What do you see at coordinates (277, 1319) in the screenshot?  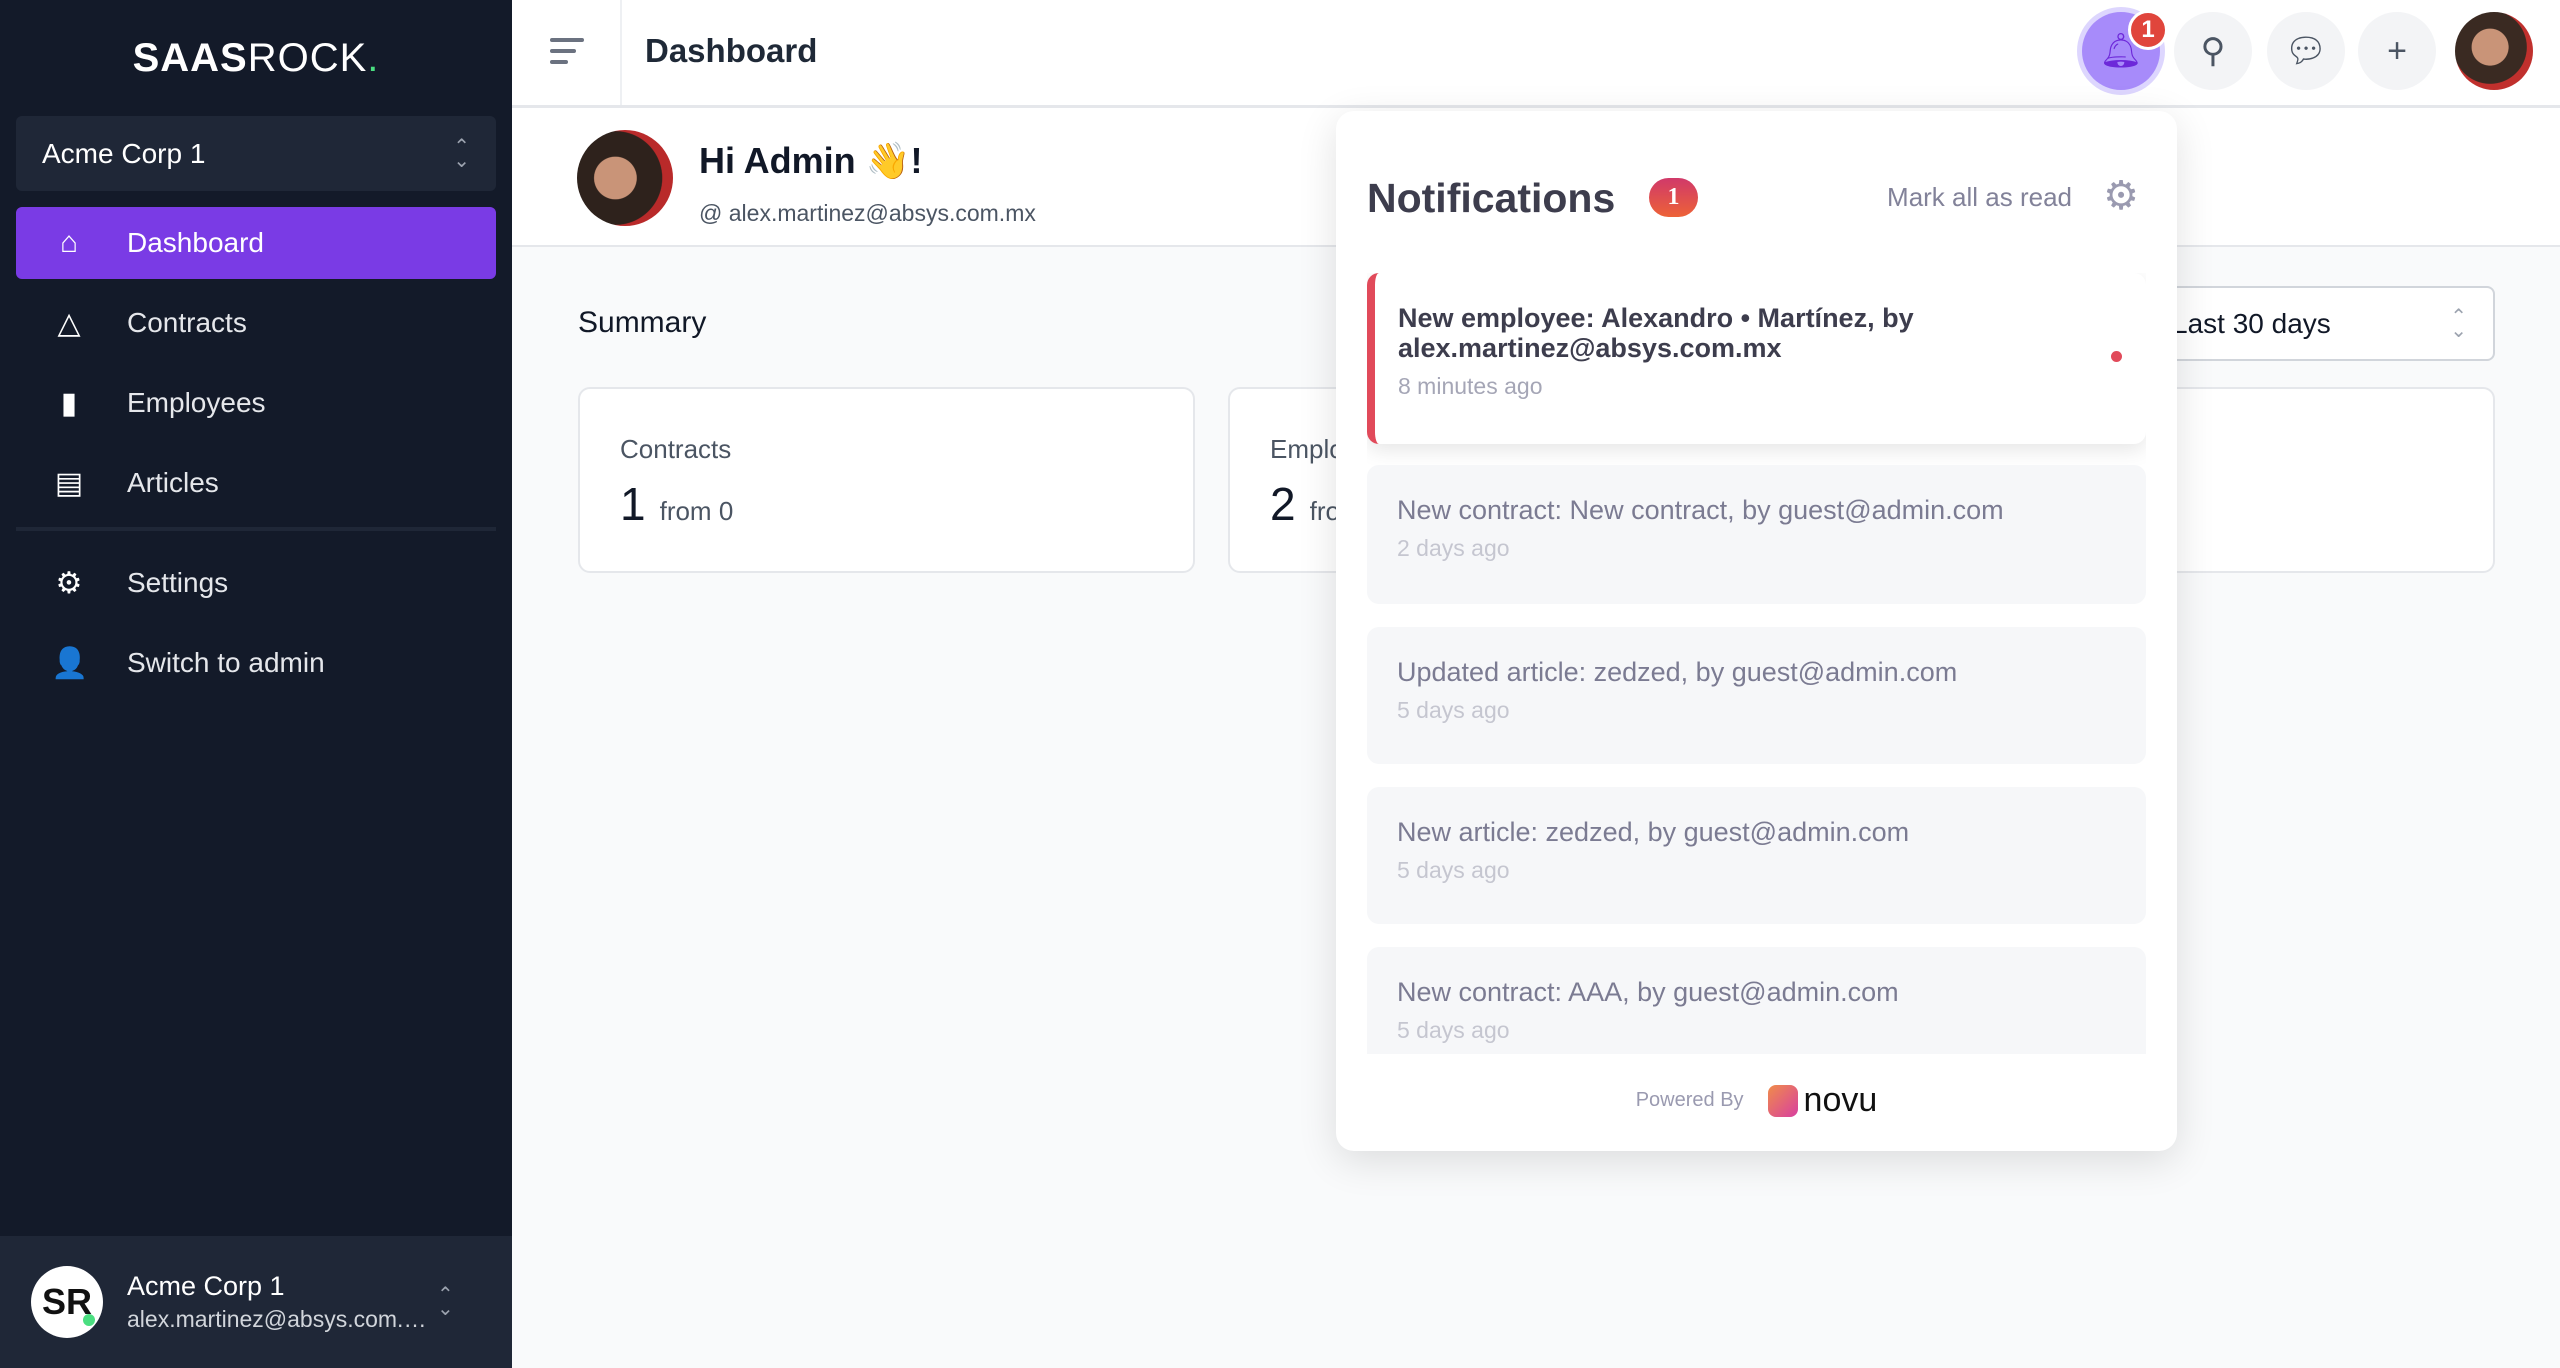 I see `user-email: alex.martinez@absys.com.mx` at bounding box center [277, 1319].